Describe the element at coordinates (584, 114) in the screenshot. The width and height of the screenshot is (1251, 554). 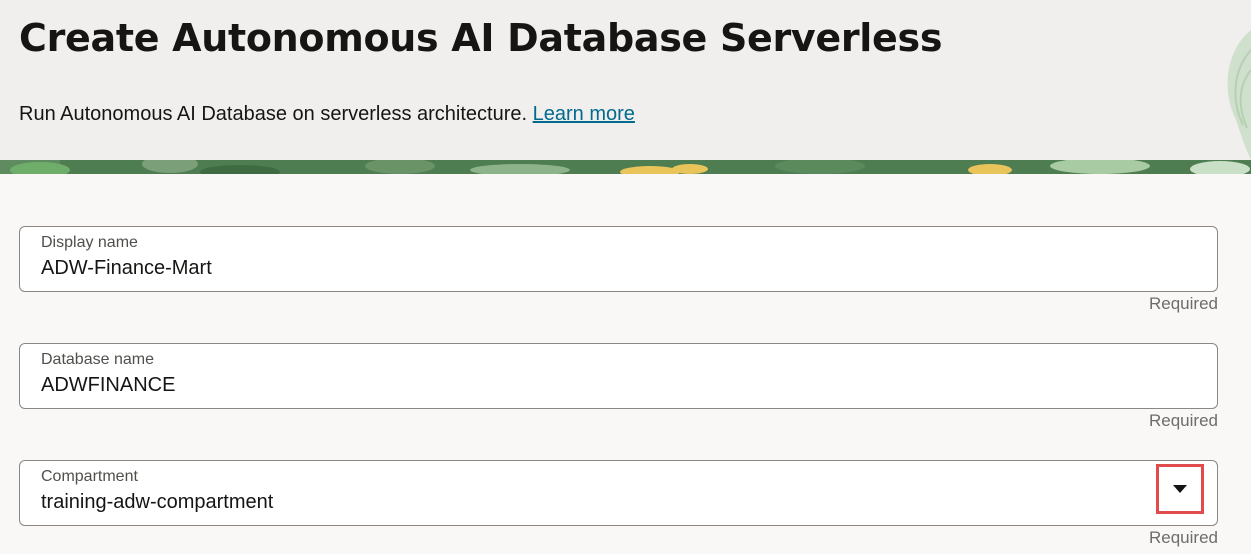
I see `learn-more-link: Learn more` at that location.